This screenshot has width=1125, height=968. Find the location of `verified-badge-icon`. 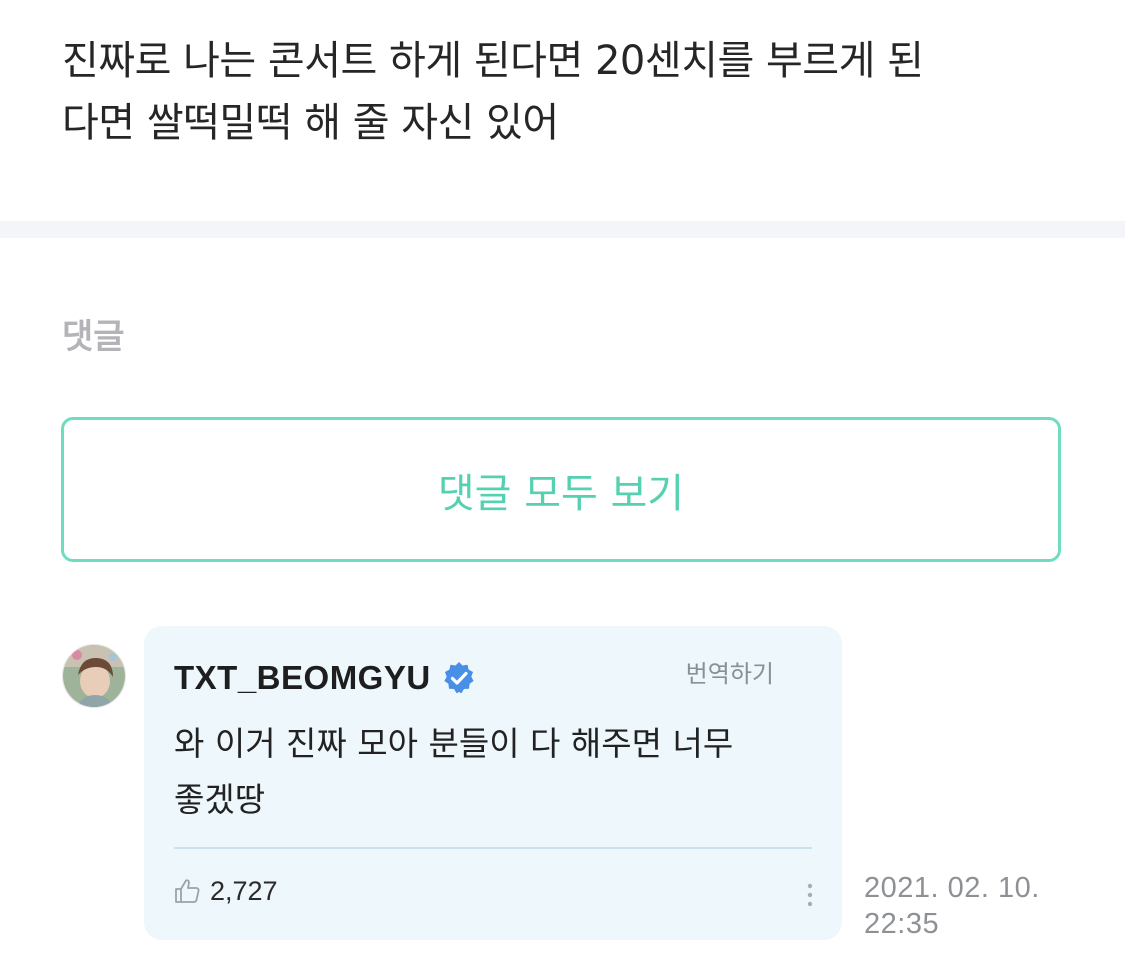

verified-badge-icon is located at coordinates (459, 678).